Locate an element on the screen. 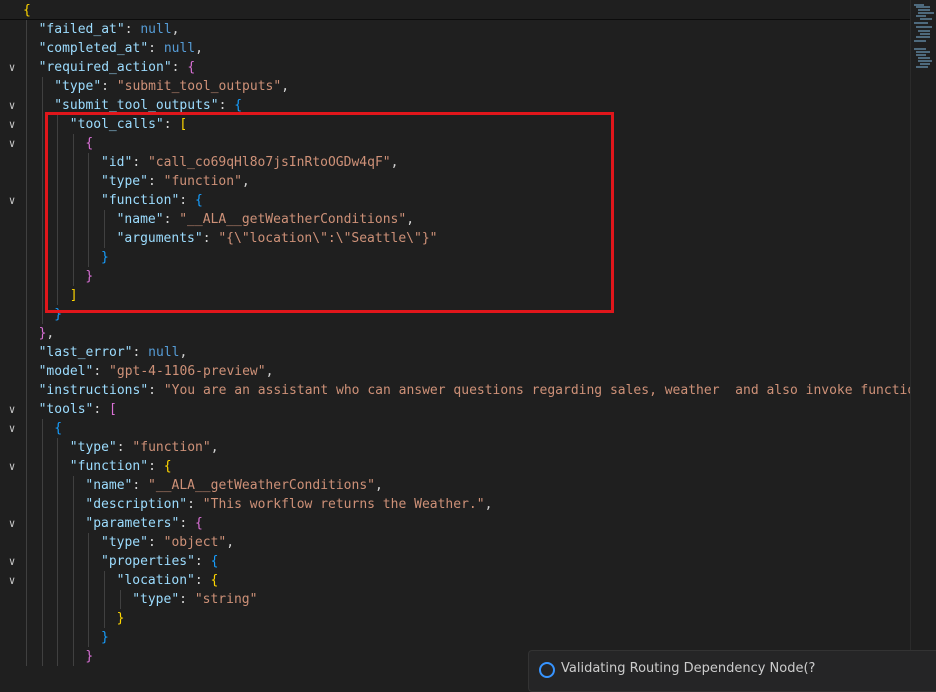 This screenshot has height=692, width=936. code-line: ∨ "location": { is located at coordinates (455, 580).